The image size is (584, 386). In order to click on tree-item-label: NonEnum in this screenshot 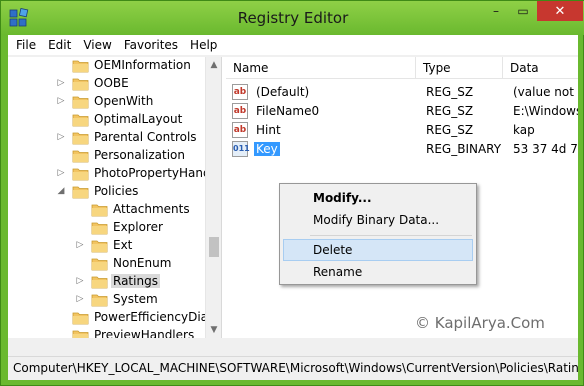, I will do `click(142, 263)`.